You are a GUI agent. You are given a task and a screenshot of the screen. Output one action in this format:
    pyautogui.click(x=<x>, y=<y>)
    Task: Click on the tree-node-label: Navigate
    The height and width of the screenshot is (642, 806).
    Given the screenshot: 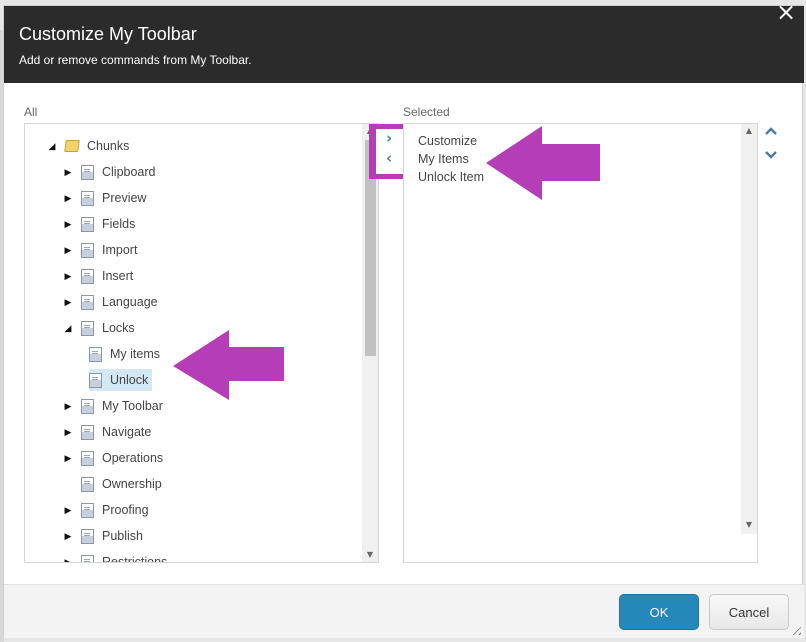 What is the action you would take?
    pyautogui.click(x=127, y=432)
    